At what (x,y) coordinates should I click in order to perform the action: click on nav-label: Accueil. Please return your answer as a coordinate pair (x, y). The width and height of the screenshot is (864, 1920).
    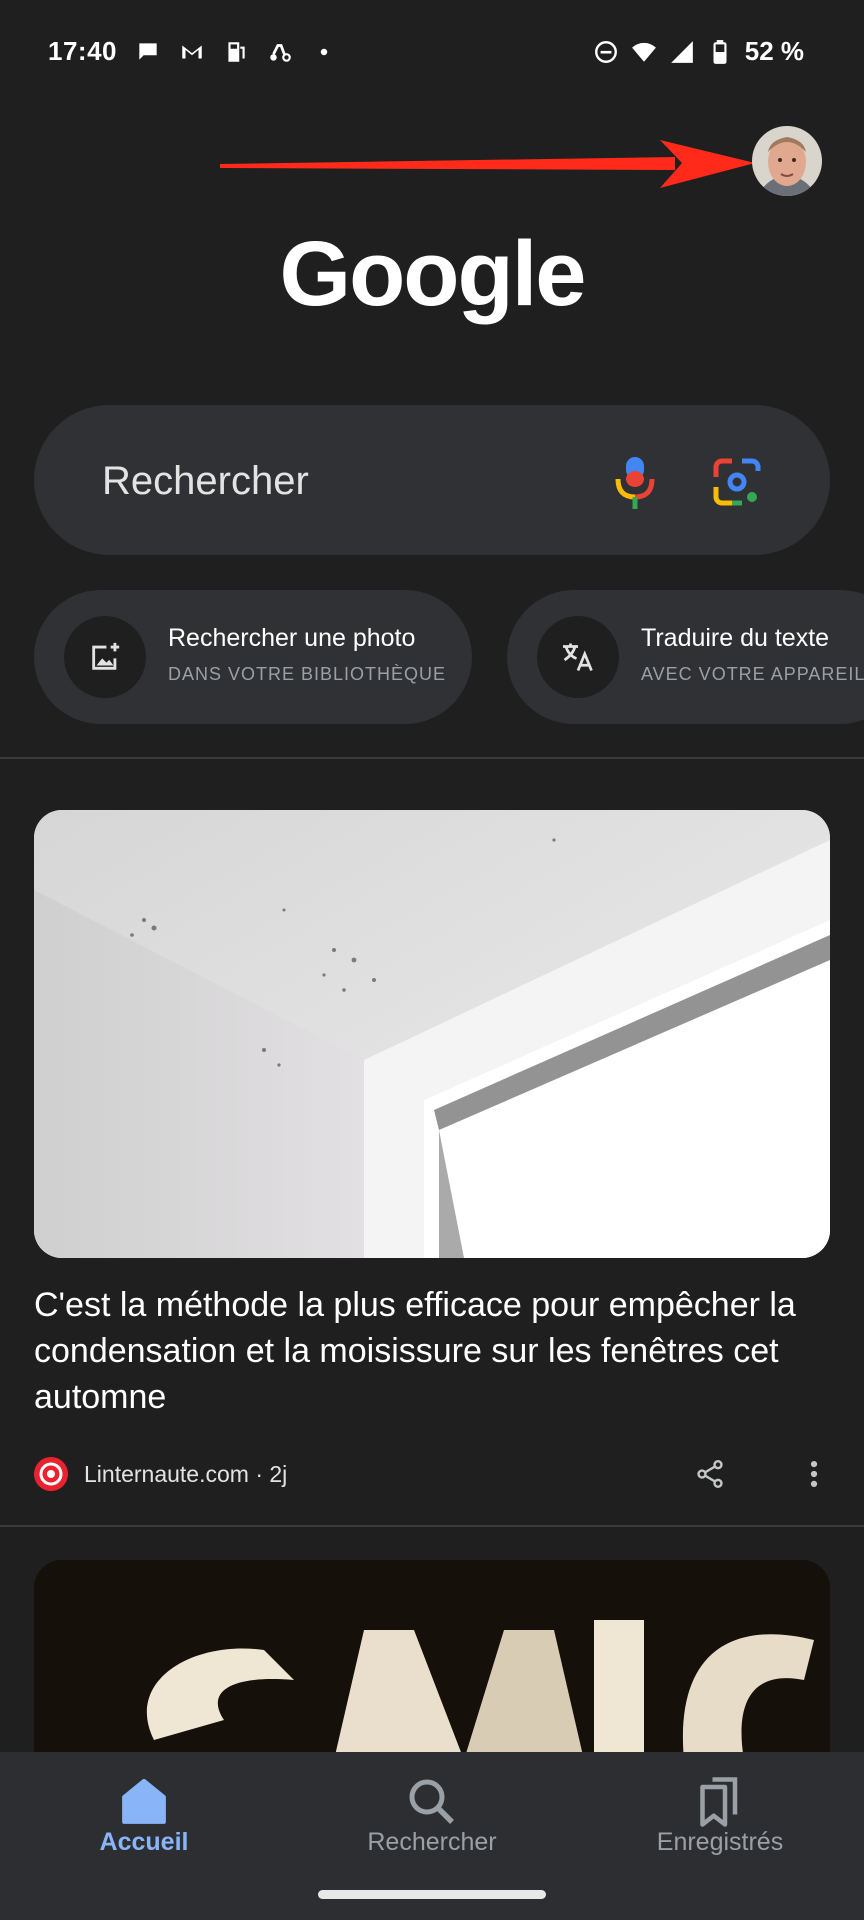
    Looking at the image, I should click on (144, 1842).